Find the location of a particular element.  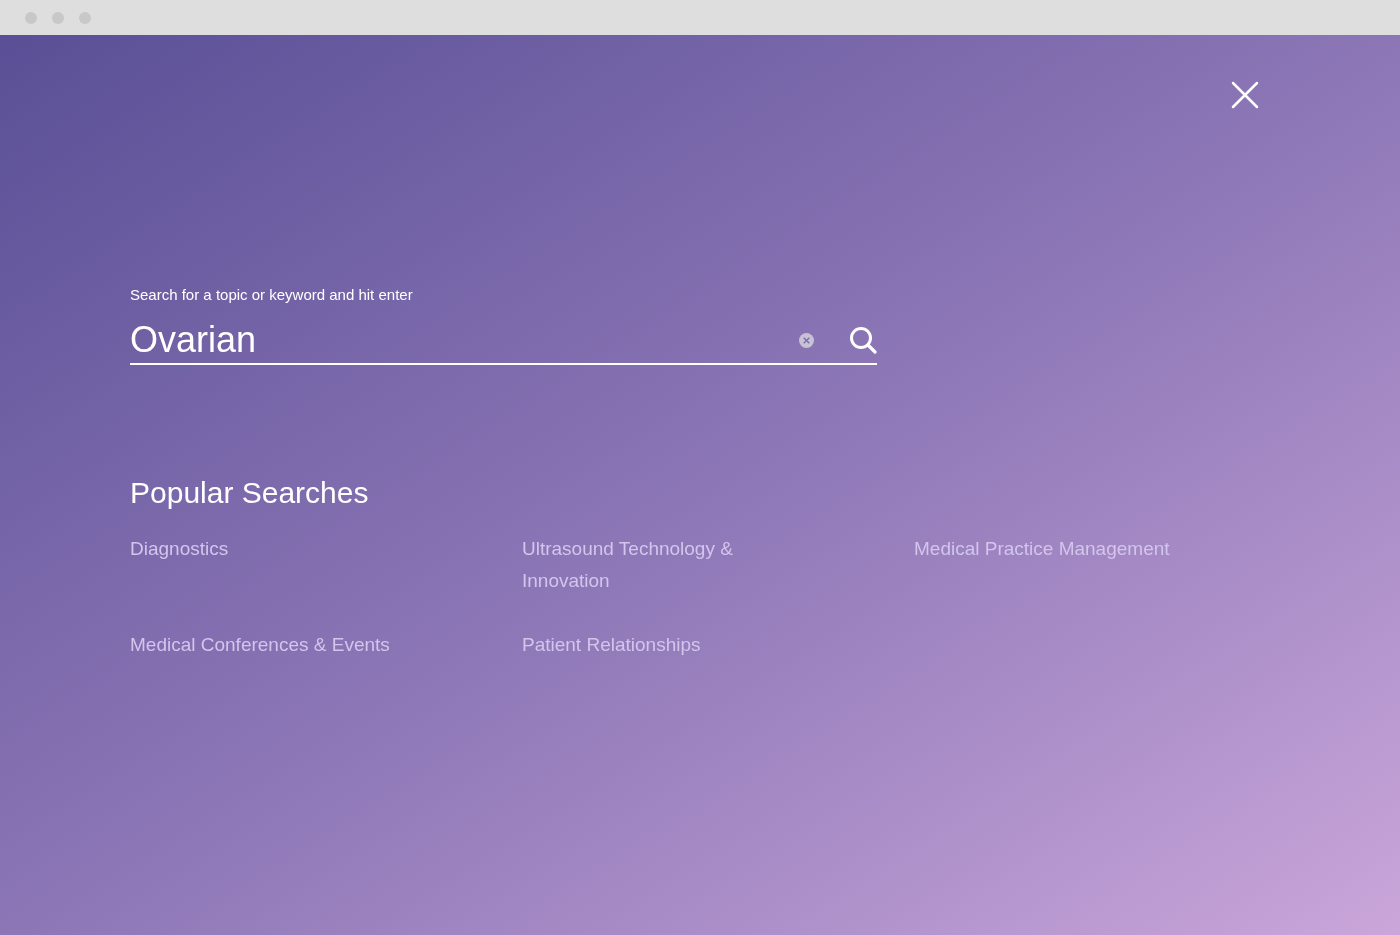

popular-search-link: Medical Conferences & Events is located at coordinates (280, 645).